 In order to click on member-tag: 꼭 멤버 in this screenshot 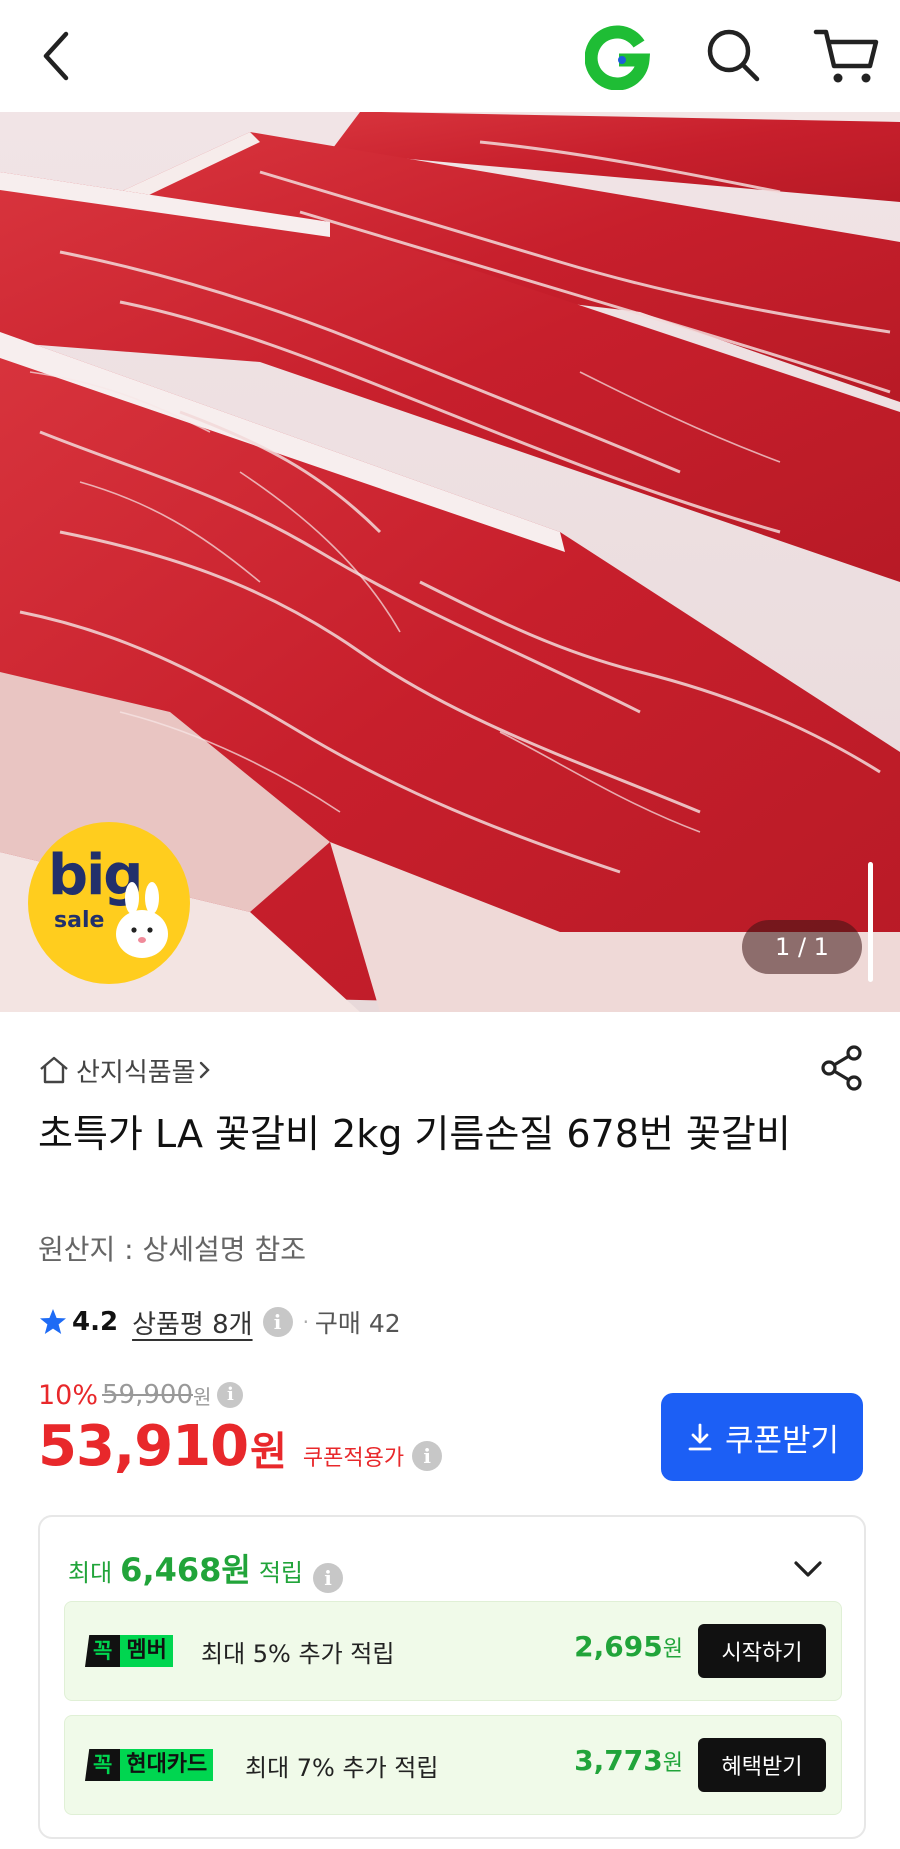, I will do `click(129, 1651)`.